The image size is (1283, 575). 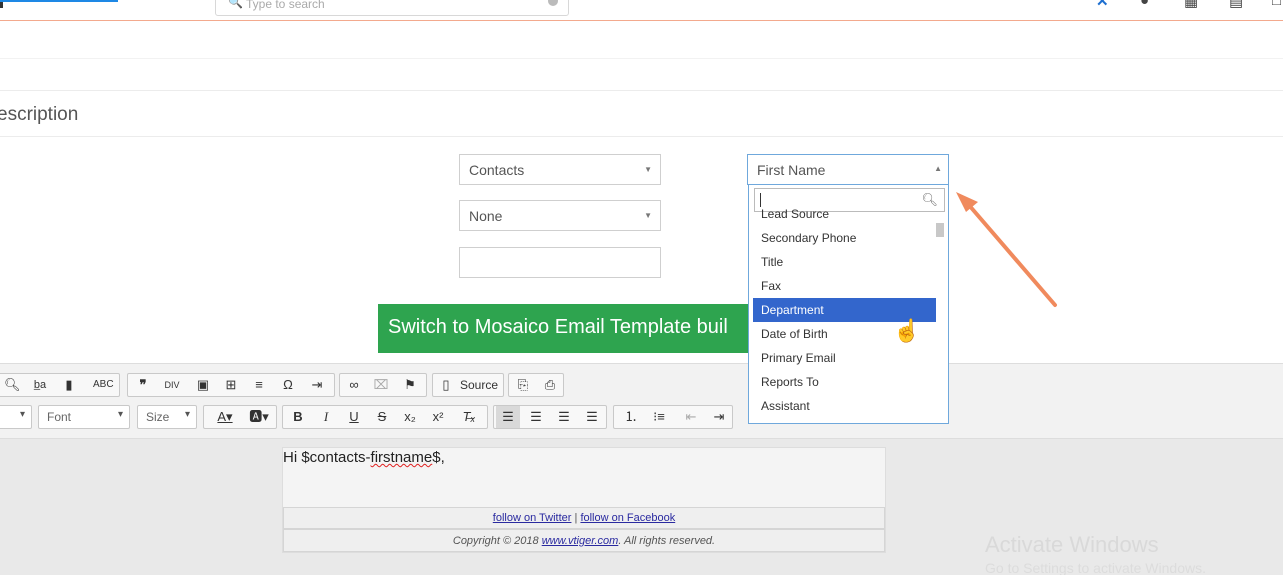 What do you see at coordinates (560, 215) in the screenshot?
I see `second-select: None ▼` at bounding box center [560, 215].